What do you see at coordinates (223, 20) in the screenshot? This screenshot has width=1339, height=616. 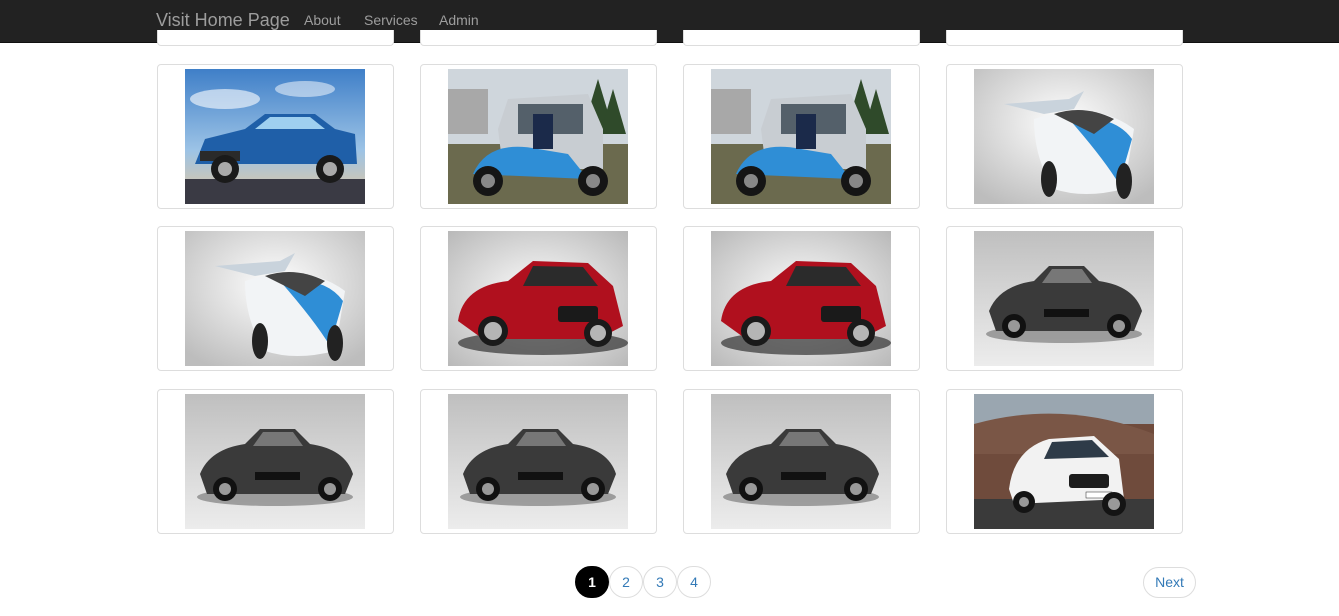 I see `brand-link: Visit Home Page` at bounding box center [223, 20].